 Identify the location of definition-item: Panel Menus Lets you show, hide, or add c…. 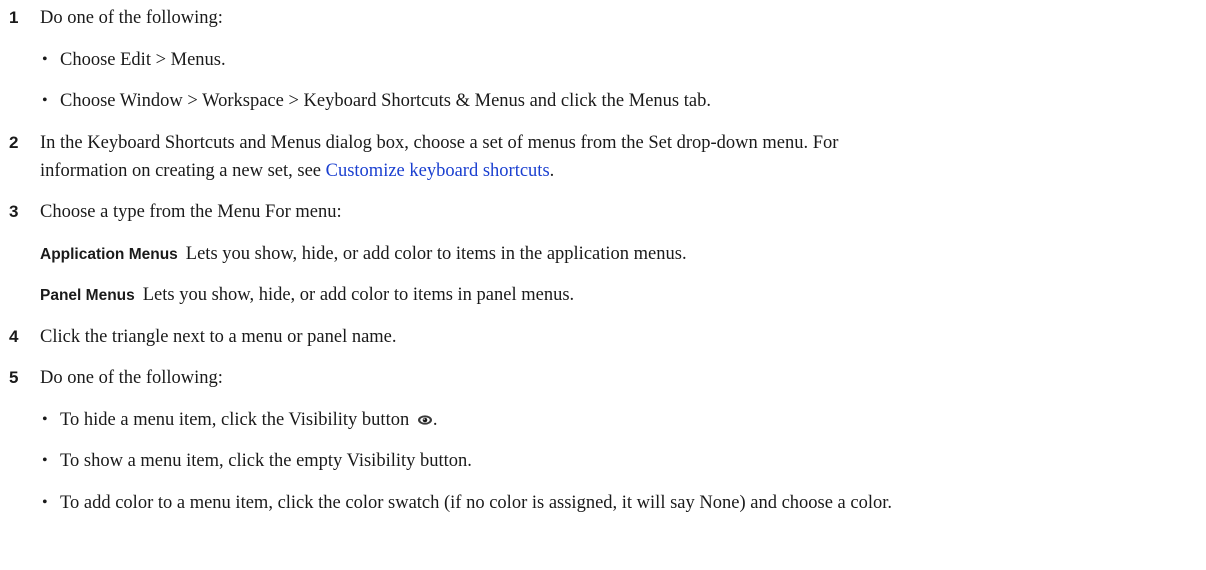
(307, 295).